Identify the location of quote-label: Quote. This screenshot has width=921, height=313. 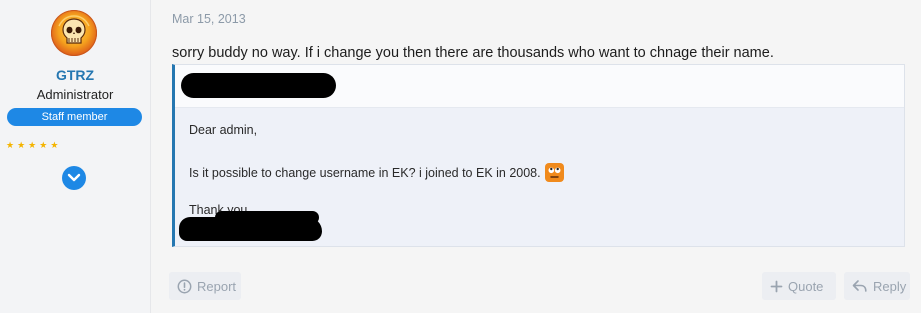
(806, 286).